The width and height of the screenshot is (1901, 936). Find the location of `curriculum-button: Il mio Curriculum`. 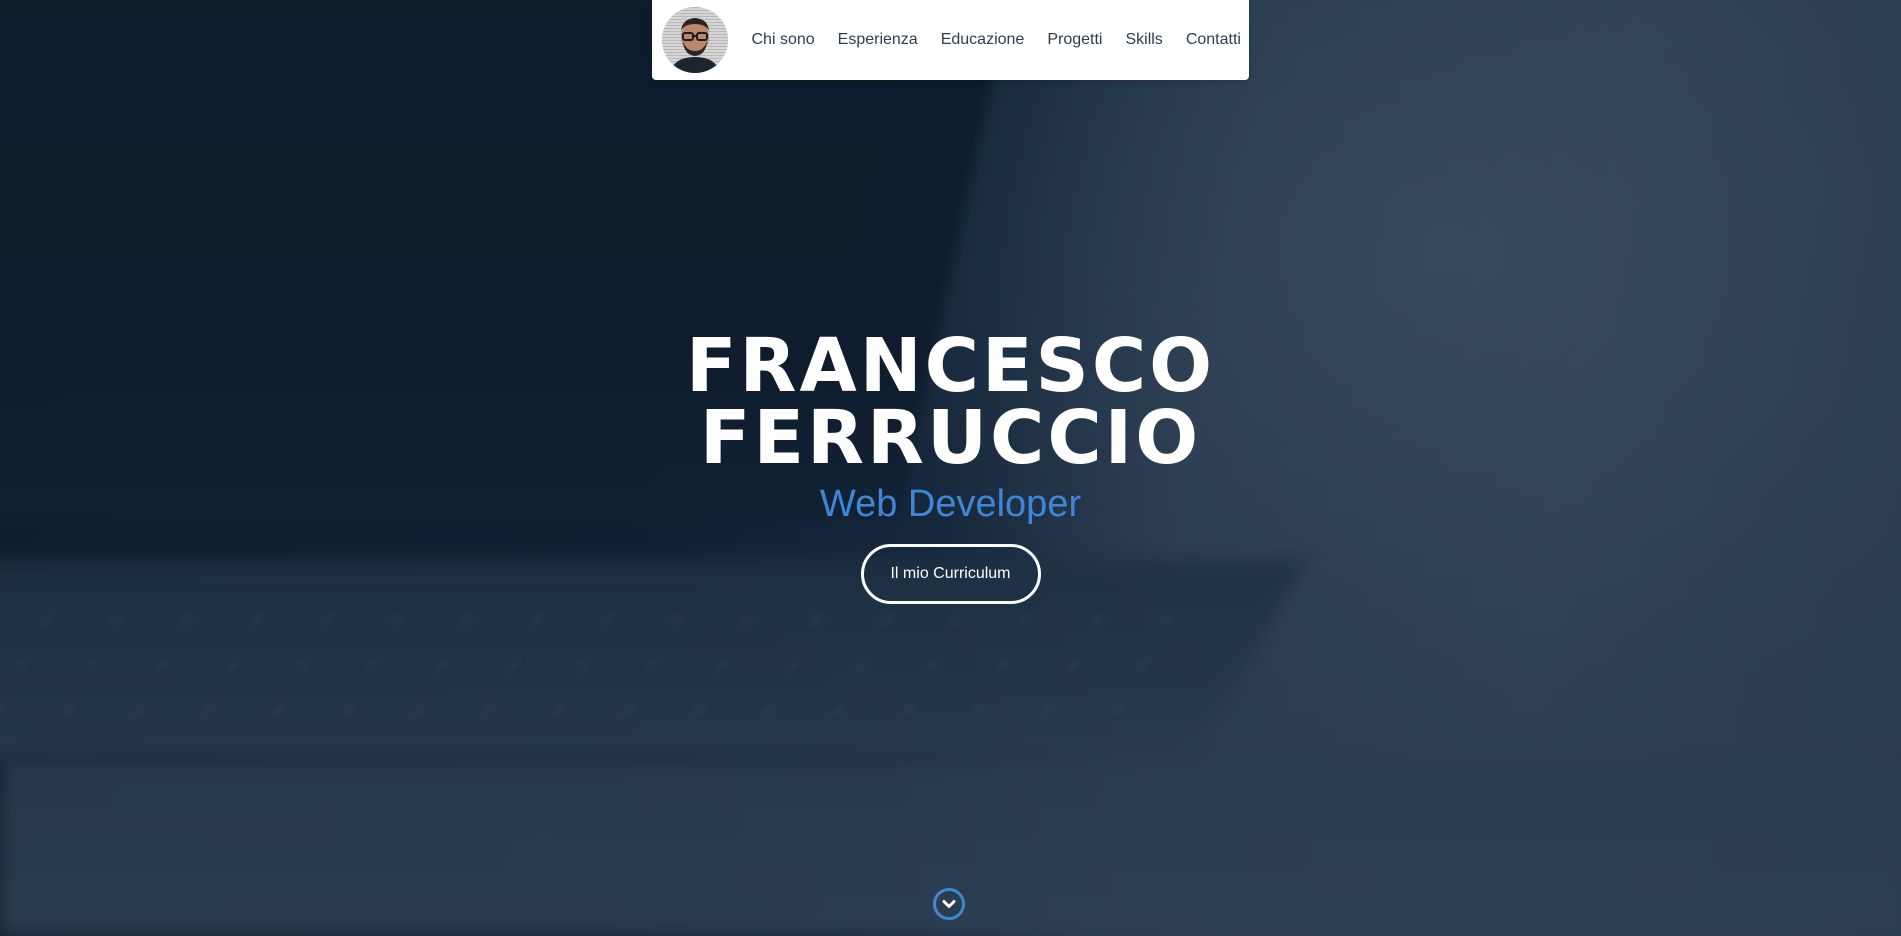

curriculum-button: Il mio Curriculum is located at coordinates (950, 574).